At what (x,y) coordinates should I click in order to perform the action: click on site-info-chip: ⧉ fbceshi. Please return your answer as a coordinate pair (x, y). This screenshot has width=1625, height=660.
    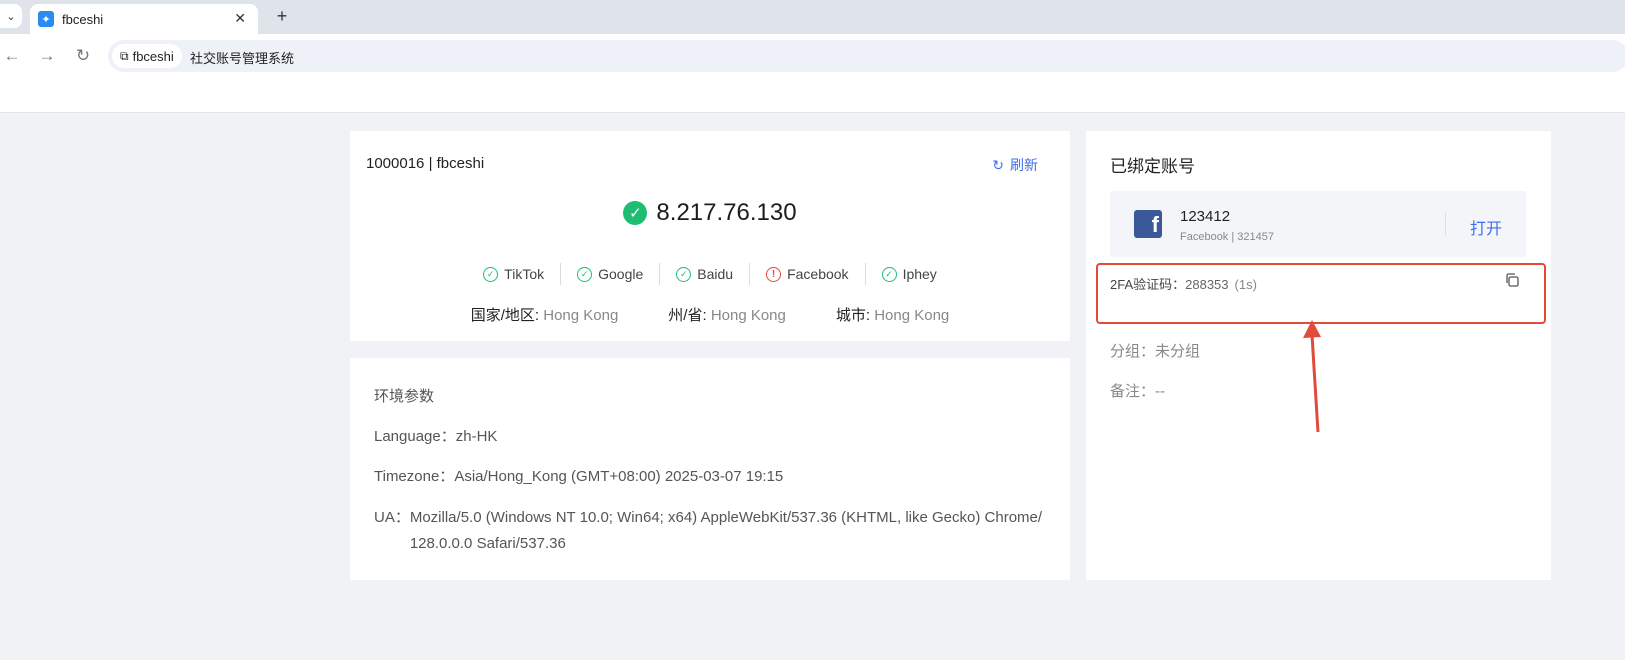
    Looking at the image, I should click on (147, 56).